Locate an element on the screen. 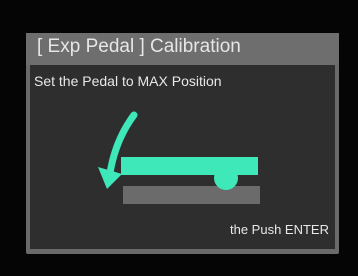  pedal-base-icon is located at coordinates (191, 195).